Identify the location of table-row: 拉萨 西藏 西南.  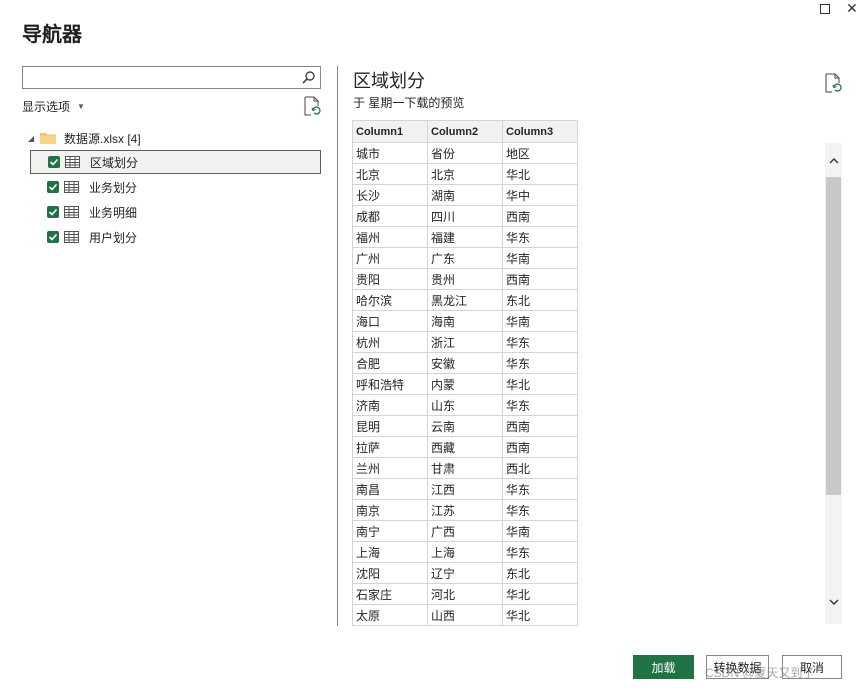
(465, 447).